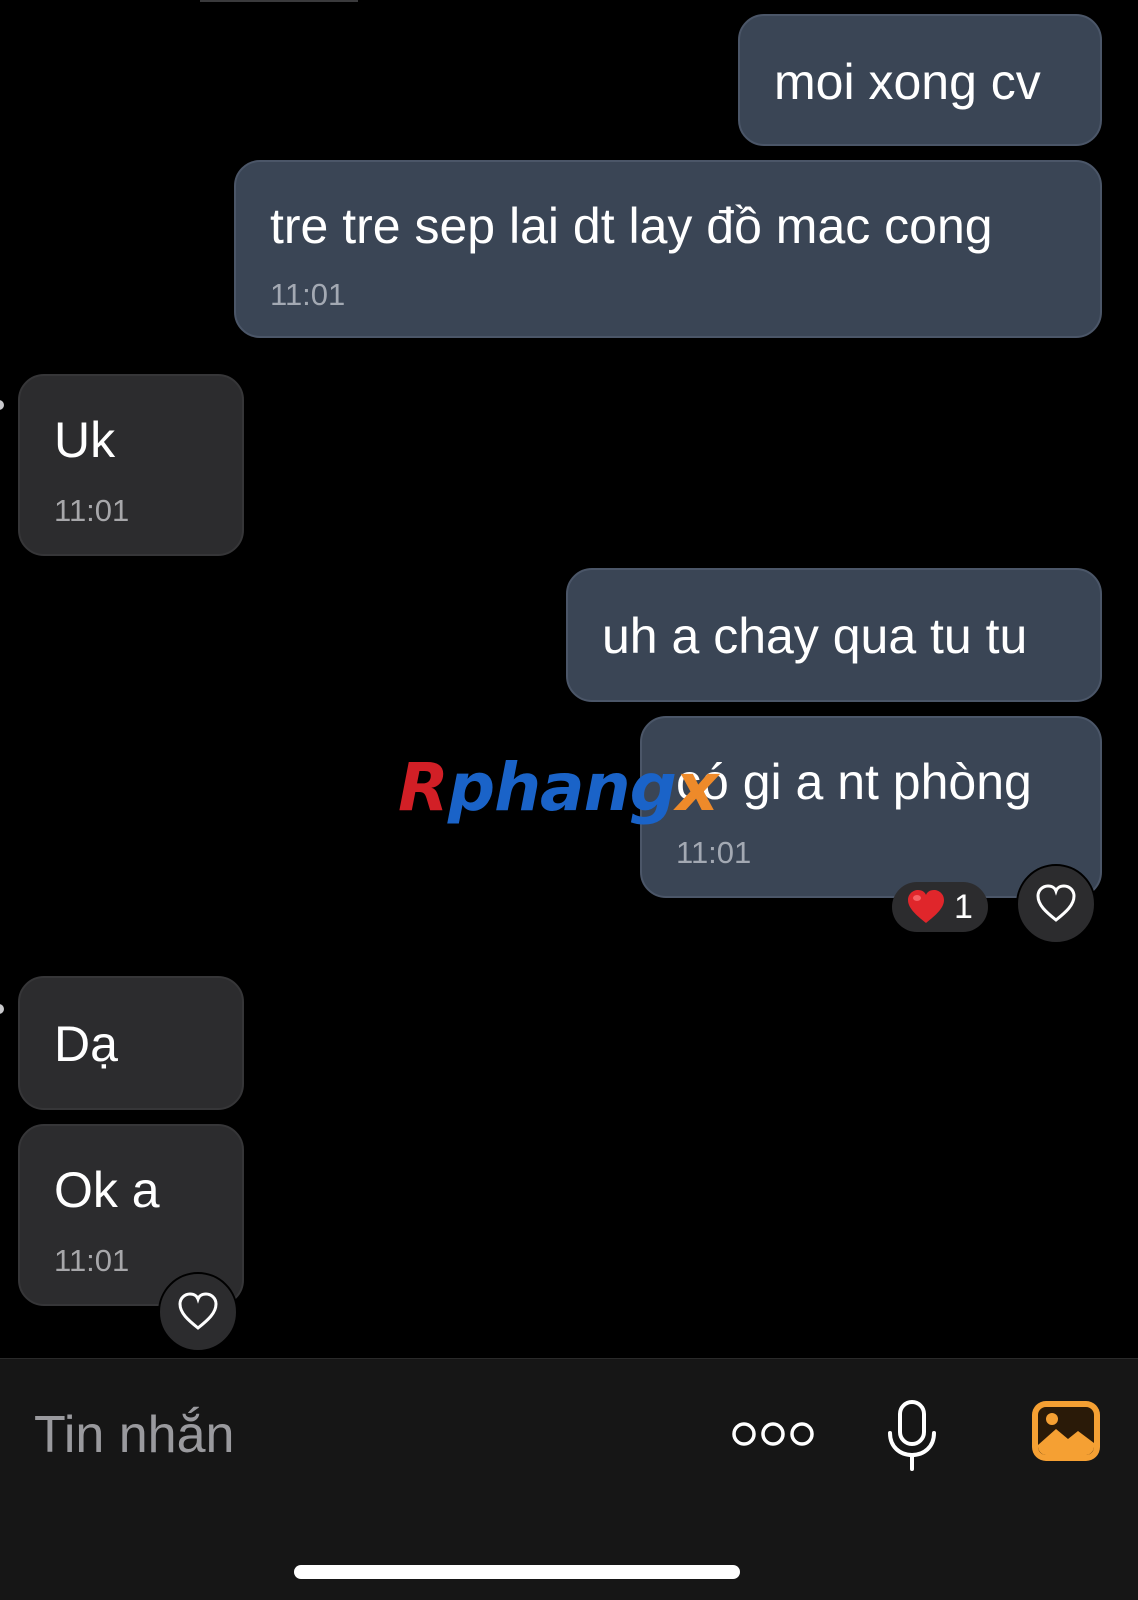 This screenshot has width=1138, height=1600. Describe the element at coordinates (631, 226) in the screenshot. I see `message-text: tre tre sep lai dt lay đồ mac cong` at that location.